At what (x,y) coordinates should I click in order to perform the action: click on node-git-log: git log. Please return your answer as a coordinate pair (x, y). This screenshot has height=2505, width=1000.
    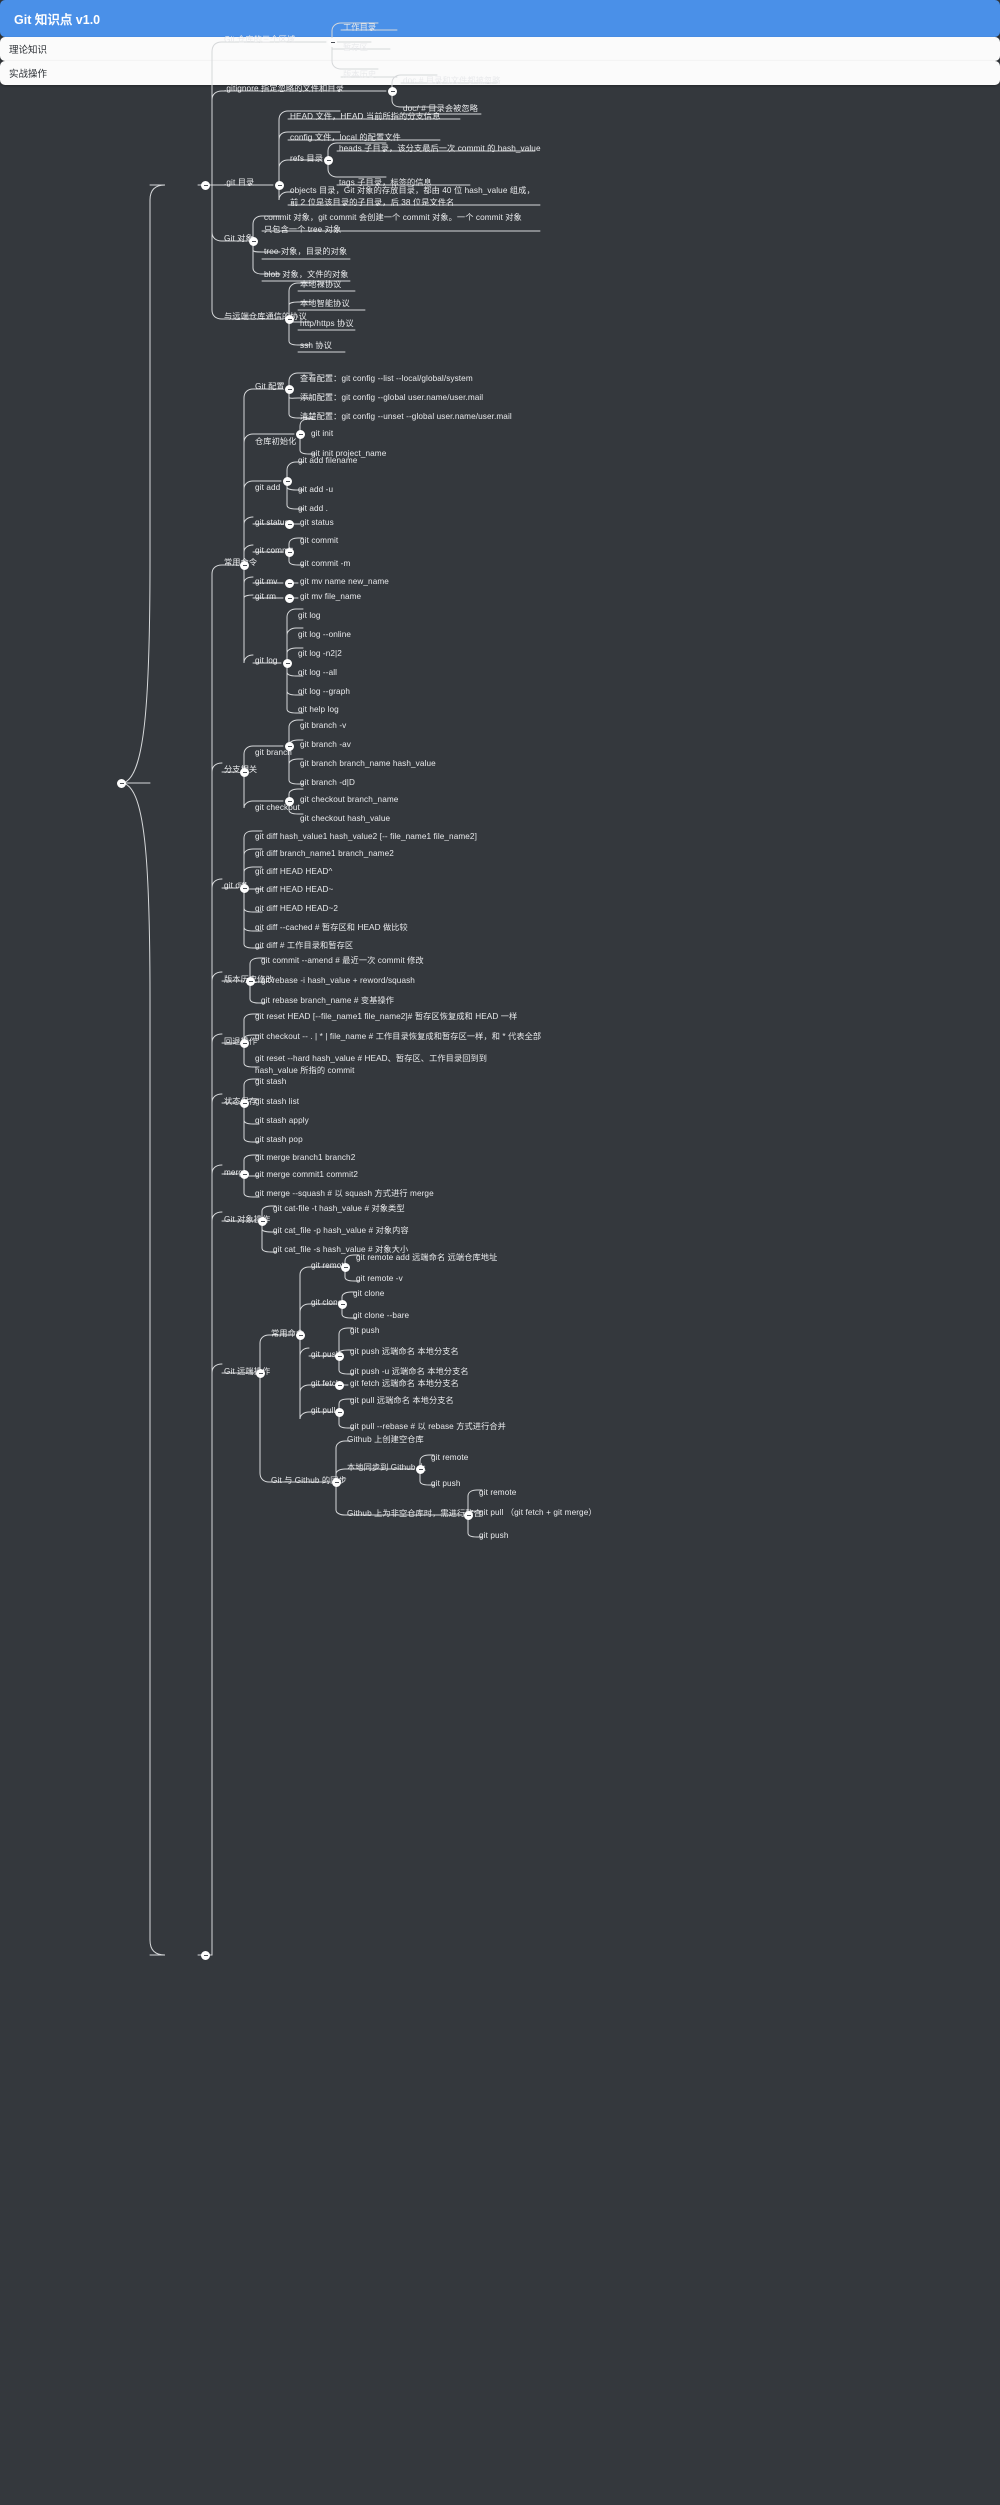
    Looking at the image, I should click on (266, 662).